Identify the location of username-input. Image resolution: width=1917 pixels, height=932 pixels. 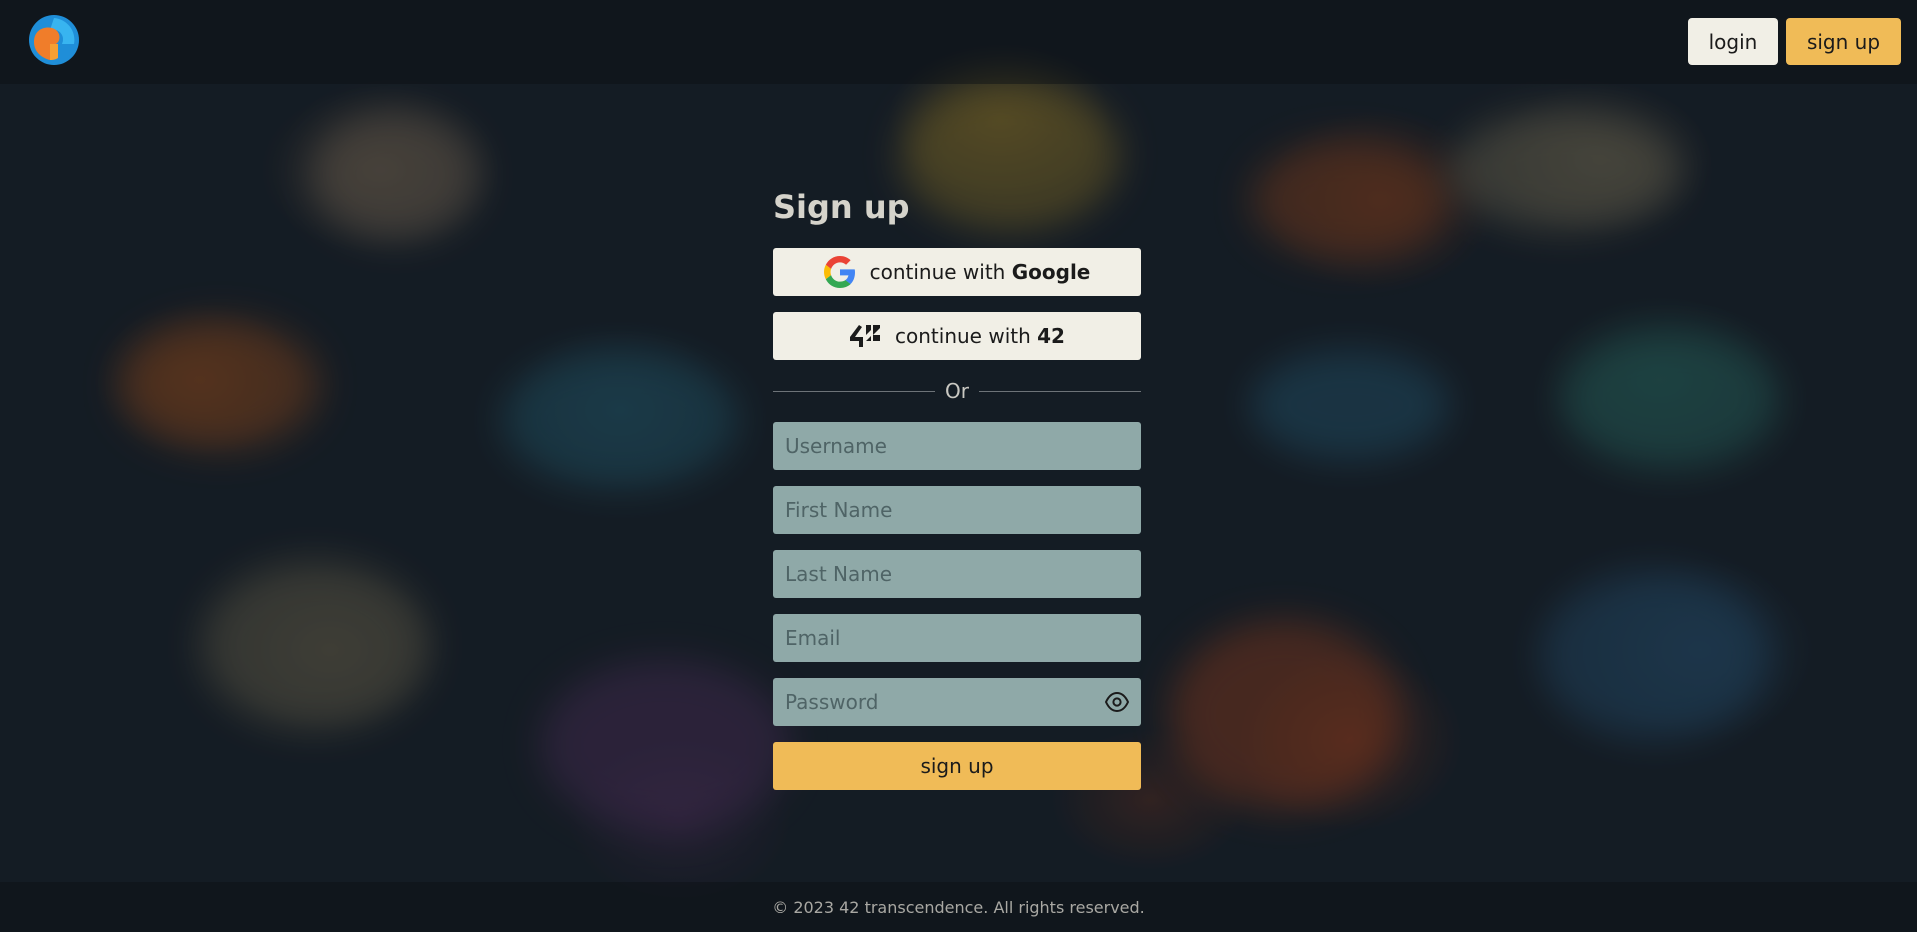
(957, 446).